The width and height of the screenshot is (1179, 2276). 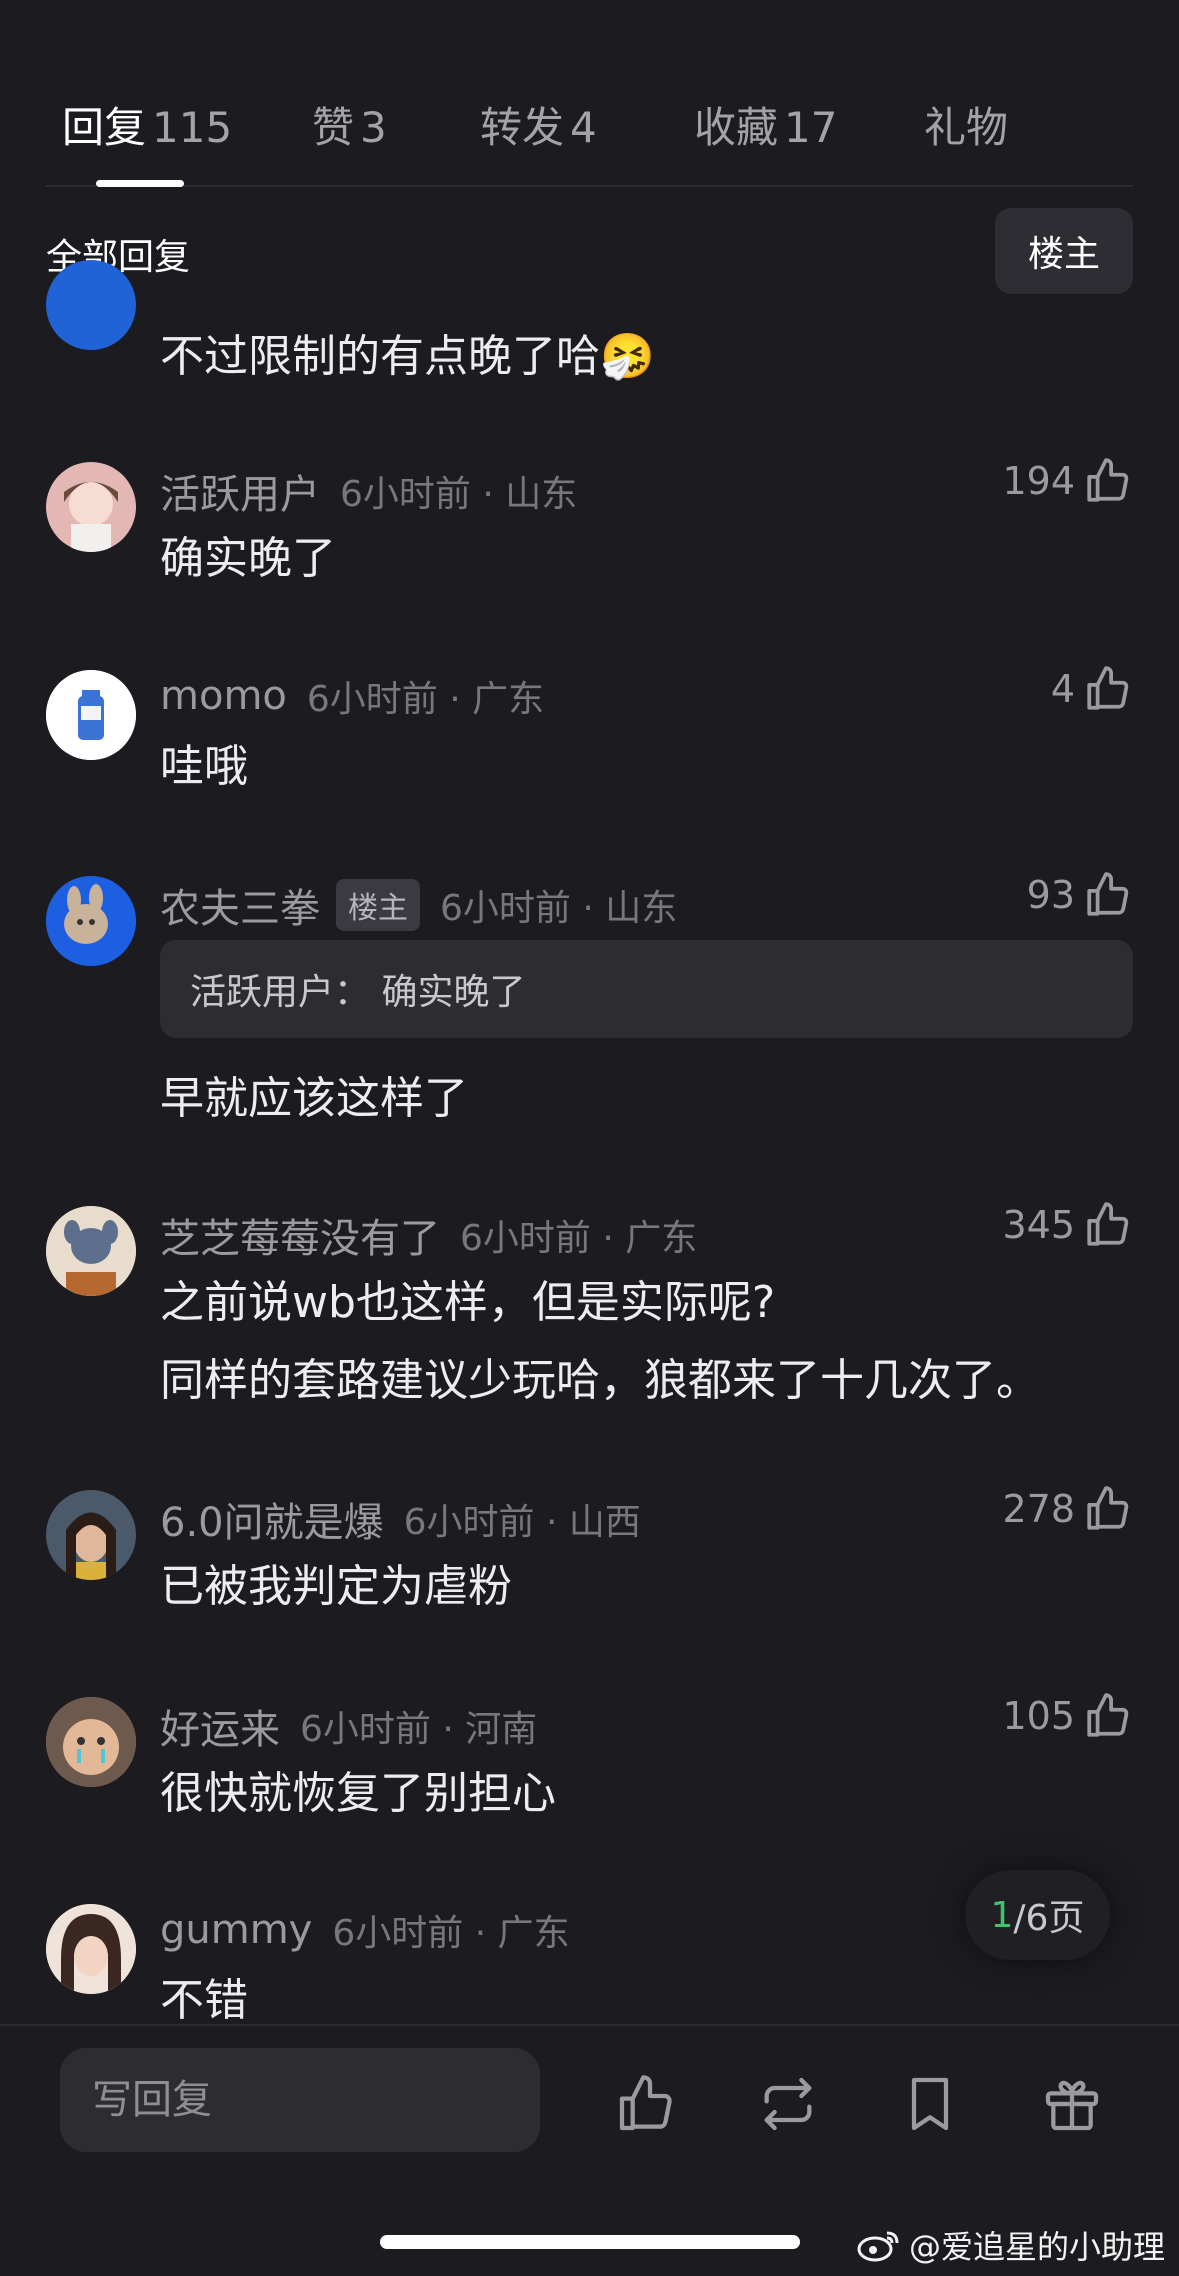 What do you see at coordinates (589, 1756) in the screenshot?
I see `comment-item: 好运来 6小时前 · 河南 105 很快就恢复了别担心` at bounding box center [589, 1756].